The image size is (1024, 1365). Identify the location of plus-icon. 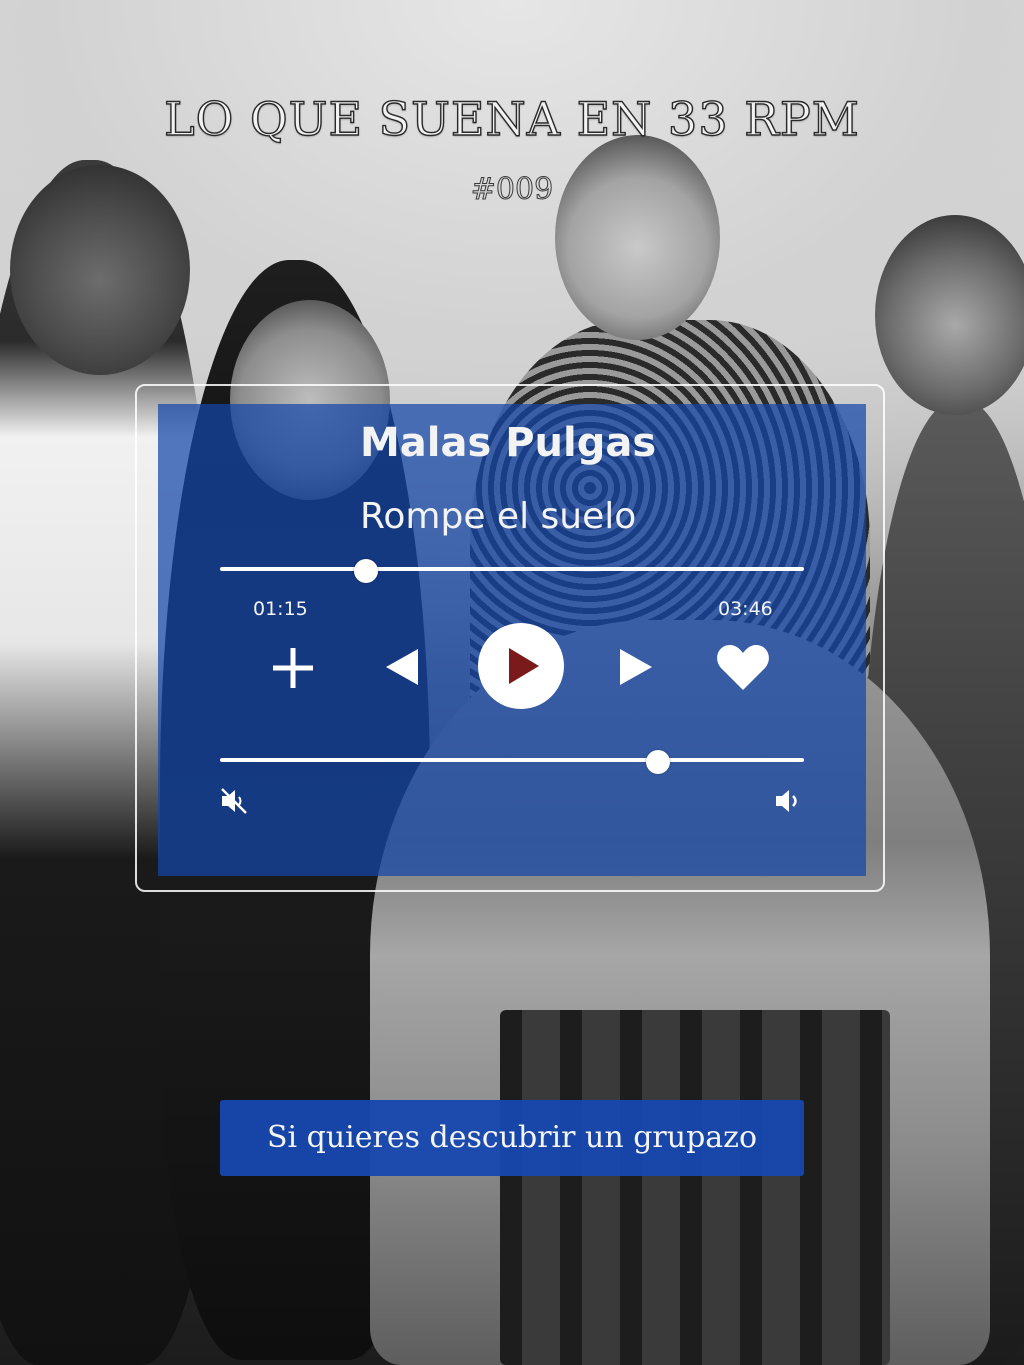
(293, 668).